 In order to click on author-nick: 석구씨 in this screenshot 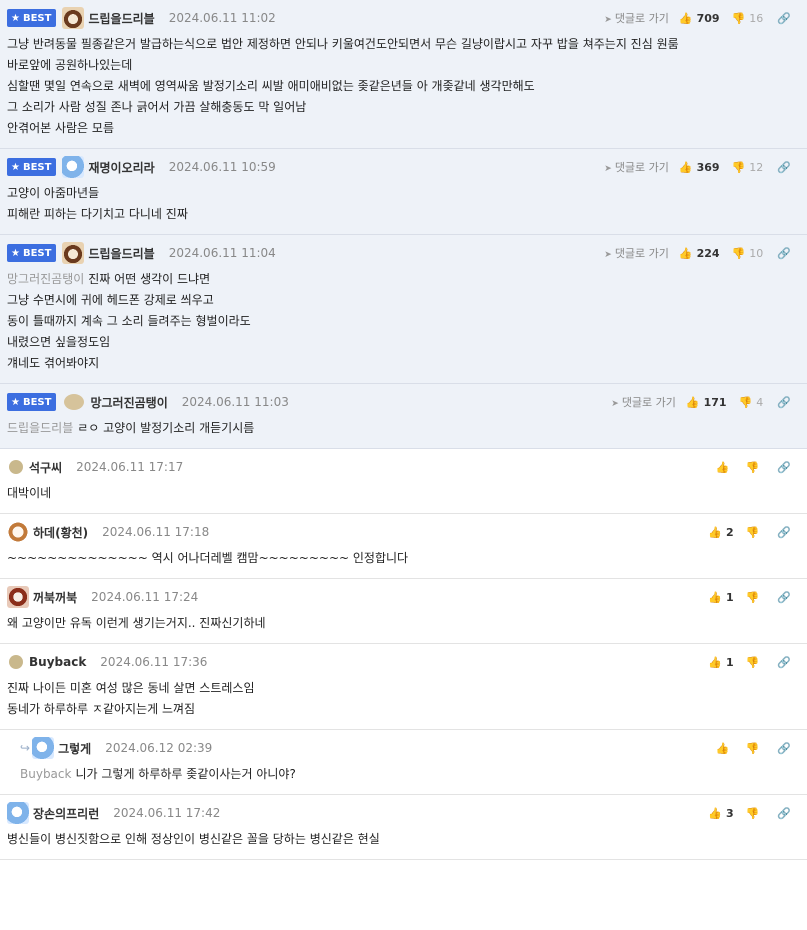, I will do `click(45, 467)`.